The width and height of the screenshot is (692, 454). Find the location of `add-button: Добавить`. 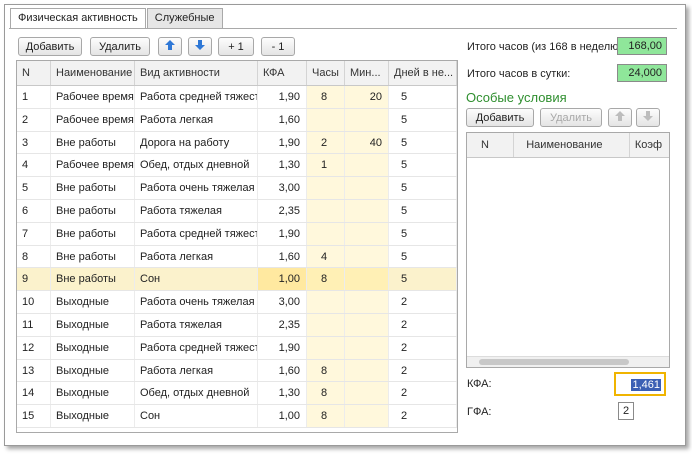

add-button: Добавить is located at coordinates (50, 46).